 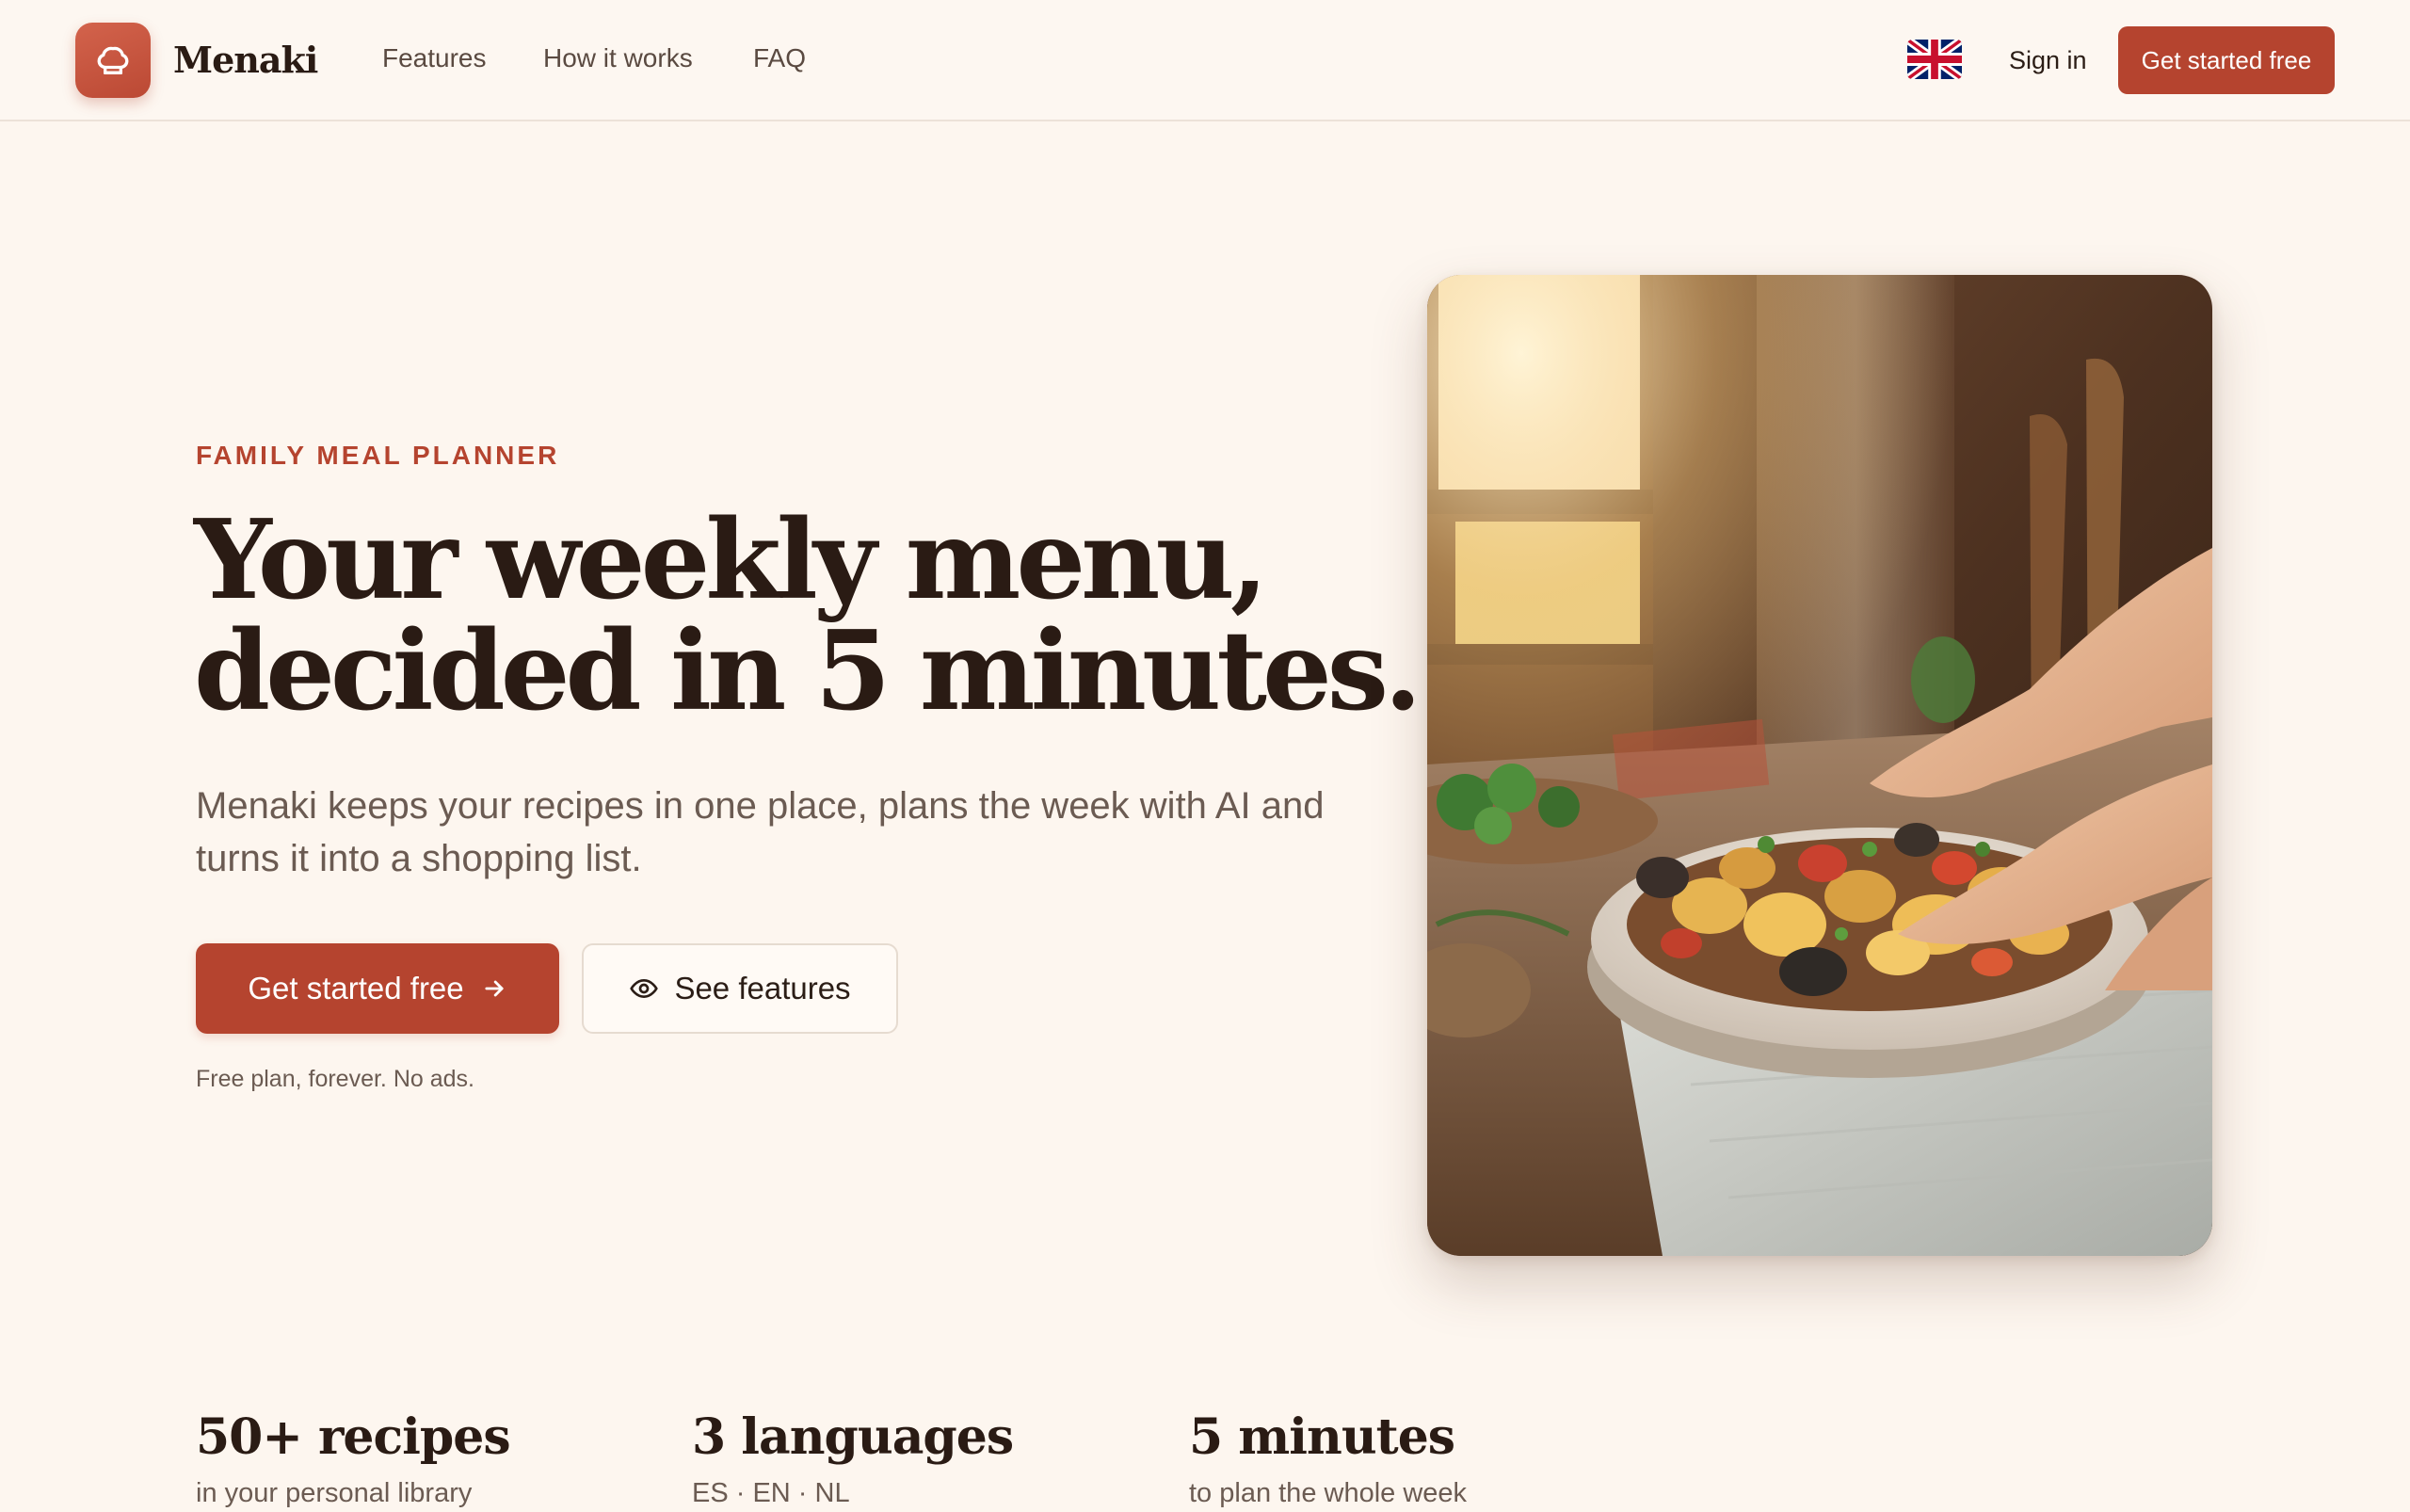 I want to click on hero-headline-line-1: Your weekly menu,, so click(x=731, y=560).